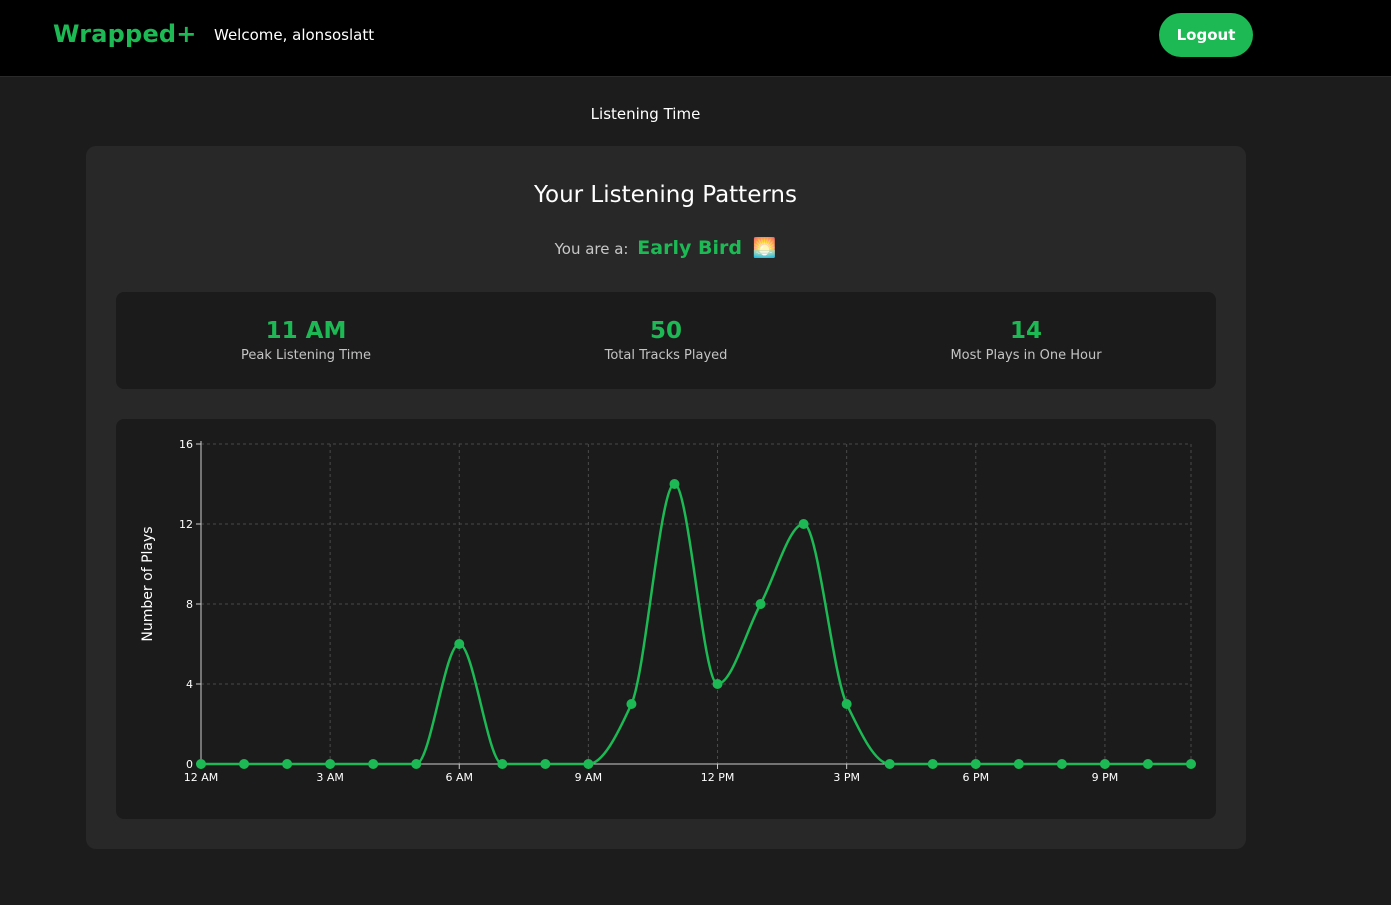  What do you see at coordinates (665, 331) in the screenshot?
I see `stat-value: 50` at bounding box center [665, 331].